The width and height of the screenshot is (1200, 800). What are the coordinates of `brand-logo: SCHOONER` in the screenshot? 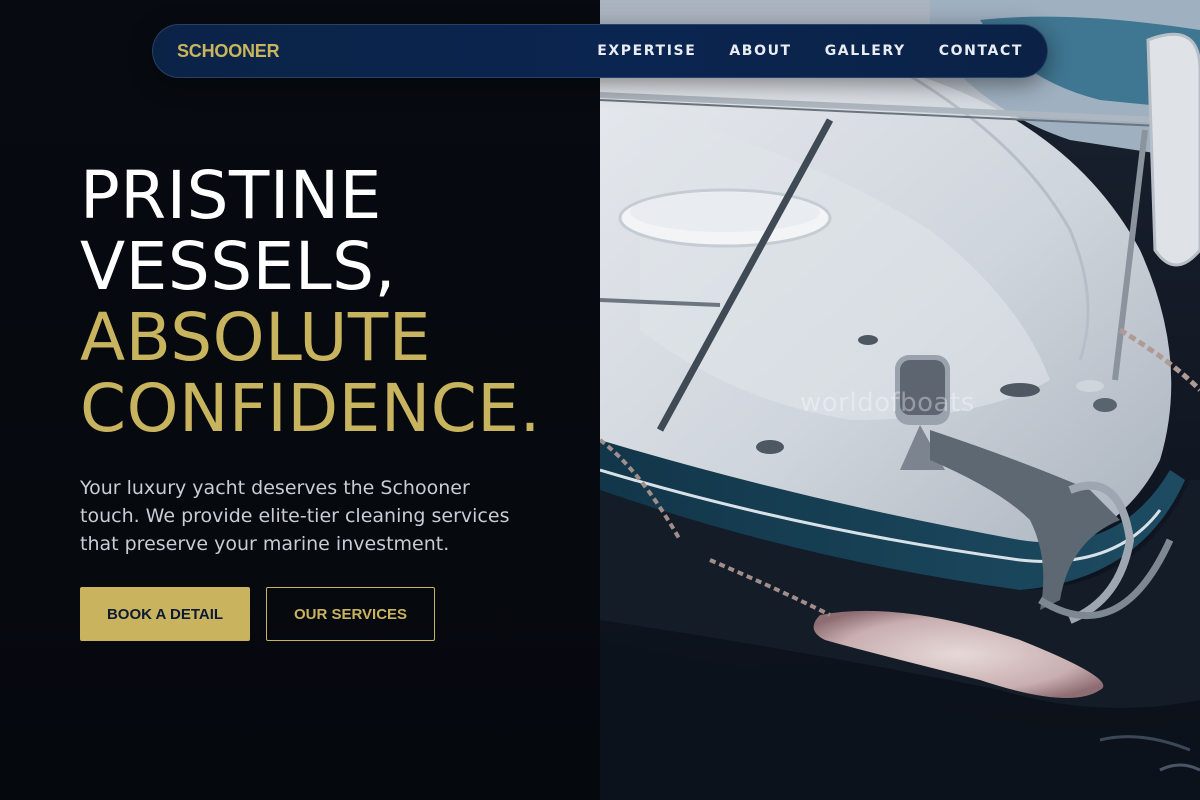 It's located at (228, 51).